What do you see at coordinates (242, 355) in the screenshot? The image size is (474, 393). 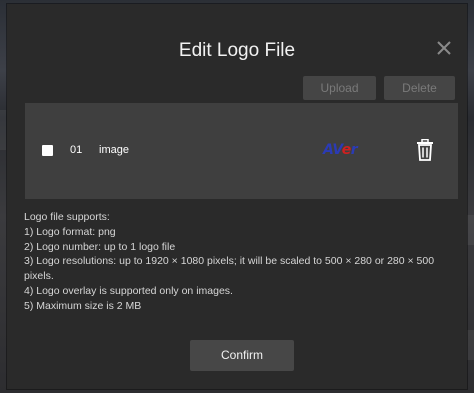 I see `confirm-button: Confirm` at bounding box center [242, 355].